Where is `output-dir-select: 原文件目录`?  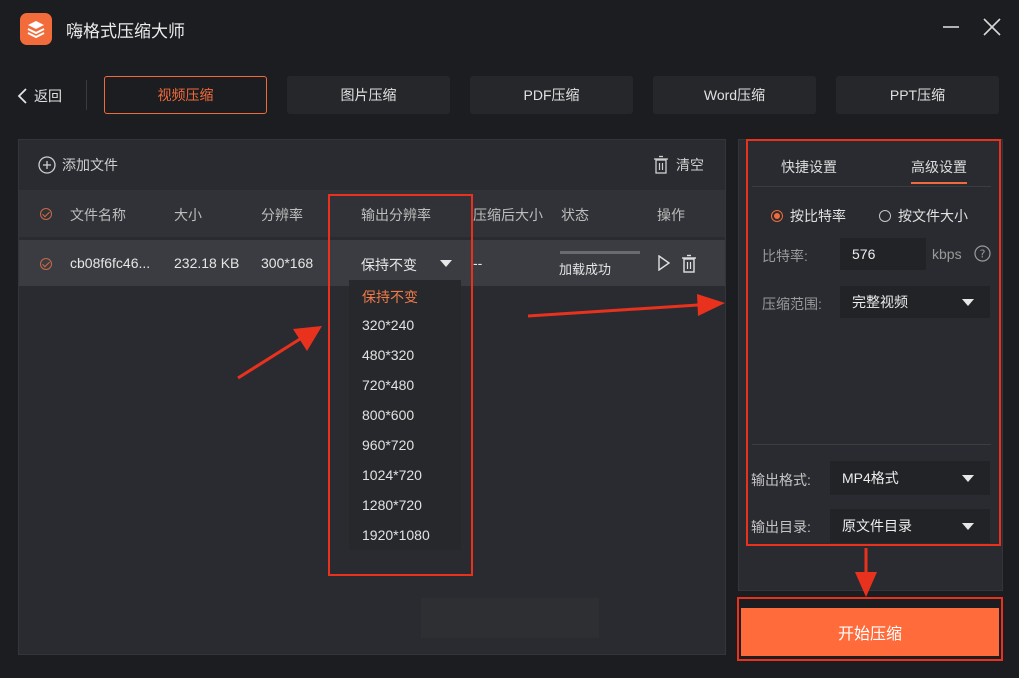
output-dir-select: 原文件目录 is located at coordinates (910, 526).